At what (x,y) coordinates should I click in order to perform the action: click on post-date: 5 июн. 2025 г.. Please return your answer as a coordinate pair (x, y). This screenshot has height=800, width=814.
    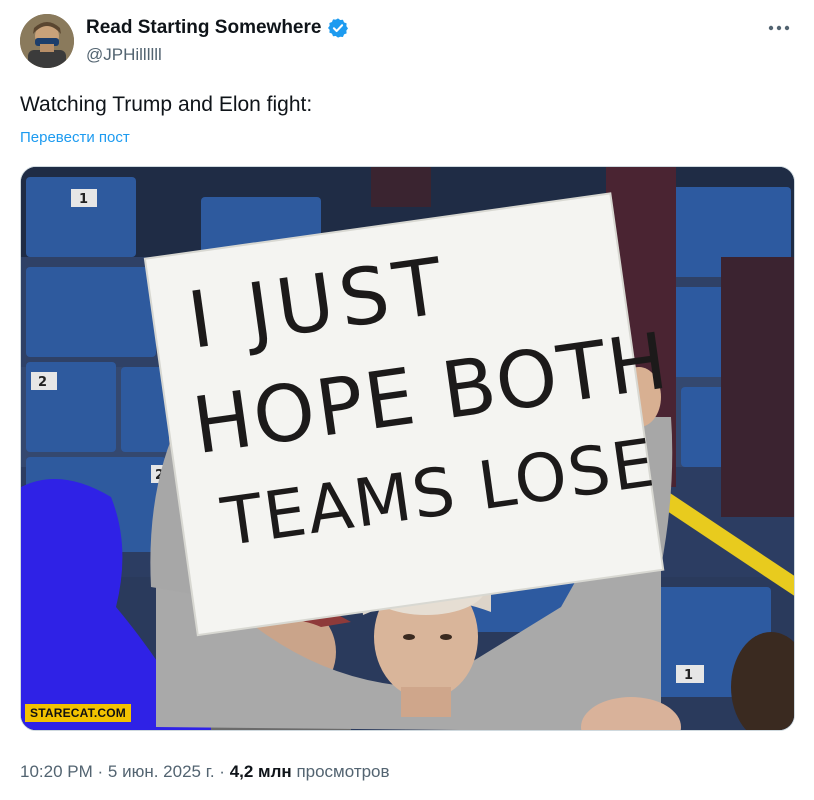
    Looking at the image, I should click on (161, 771).